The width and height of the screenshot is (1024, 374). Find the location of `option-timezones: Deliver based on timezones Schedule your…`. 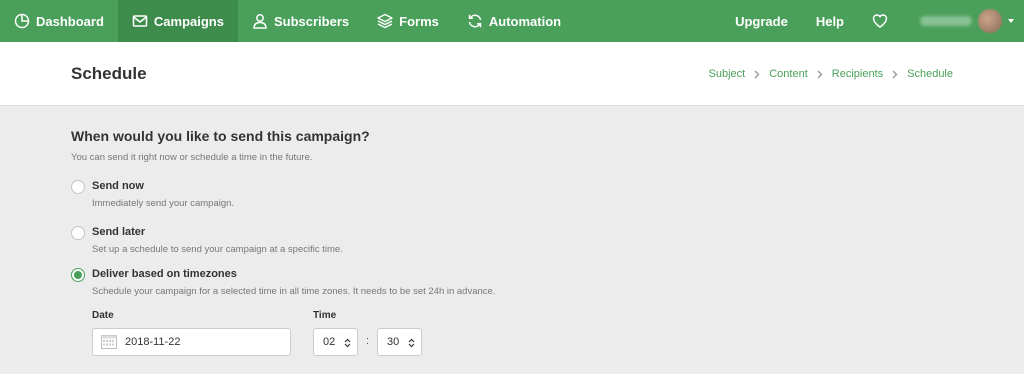

option-timezones: Deliver based on timezones Schedule your… is located at coordinates (371, 286).